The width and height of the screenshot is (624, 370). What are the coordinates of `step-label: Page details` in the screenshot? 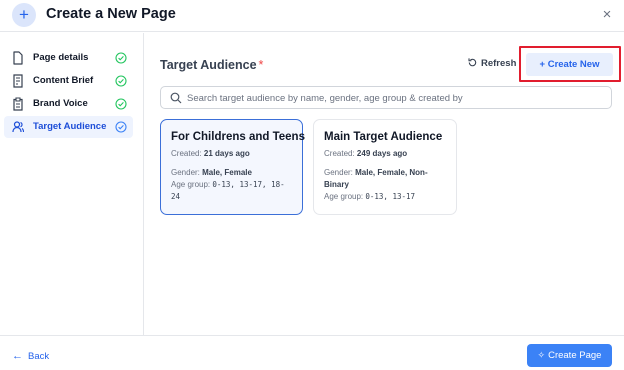 It's located at (61, 57).